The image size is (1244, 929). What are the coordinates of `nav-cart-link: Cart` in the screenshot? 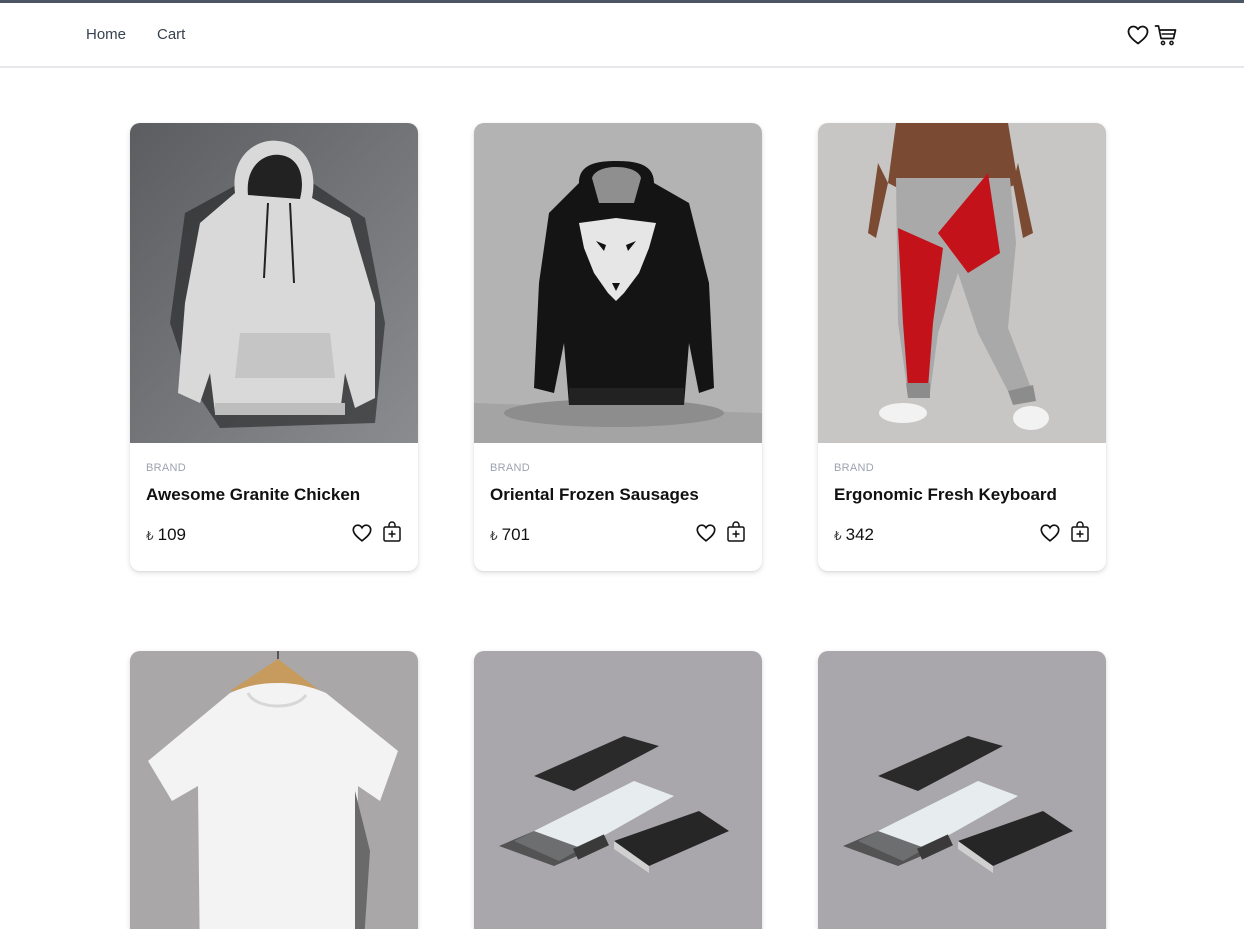 It's located at (171, 34).